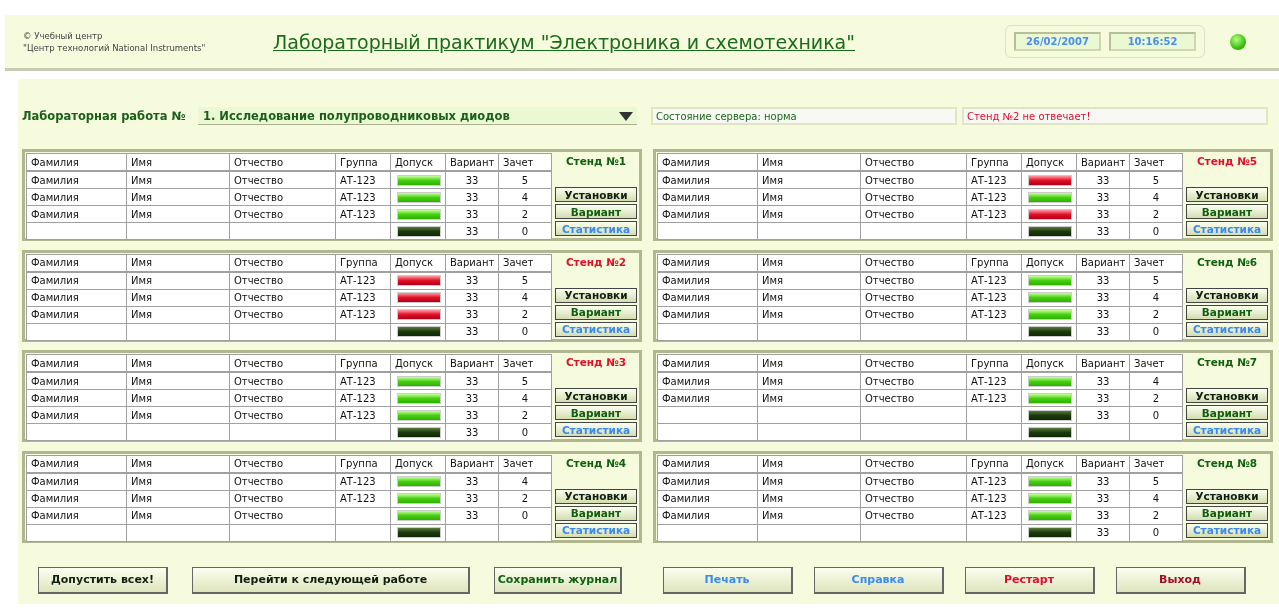  What do you see at coordinates (913, 263) in the screenshot?
I see `column-header: Отчество` at bounding box center [913, 263].